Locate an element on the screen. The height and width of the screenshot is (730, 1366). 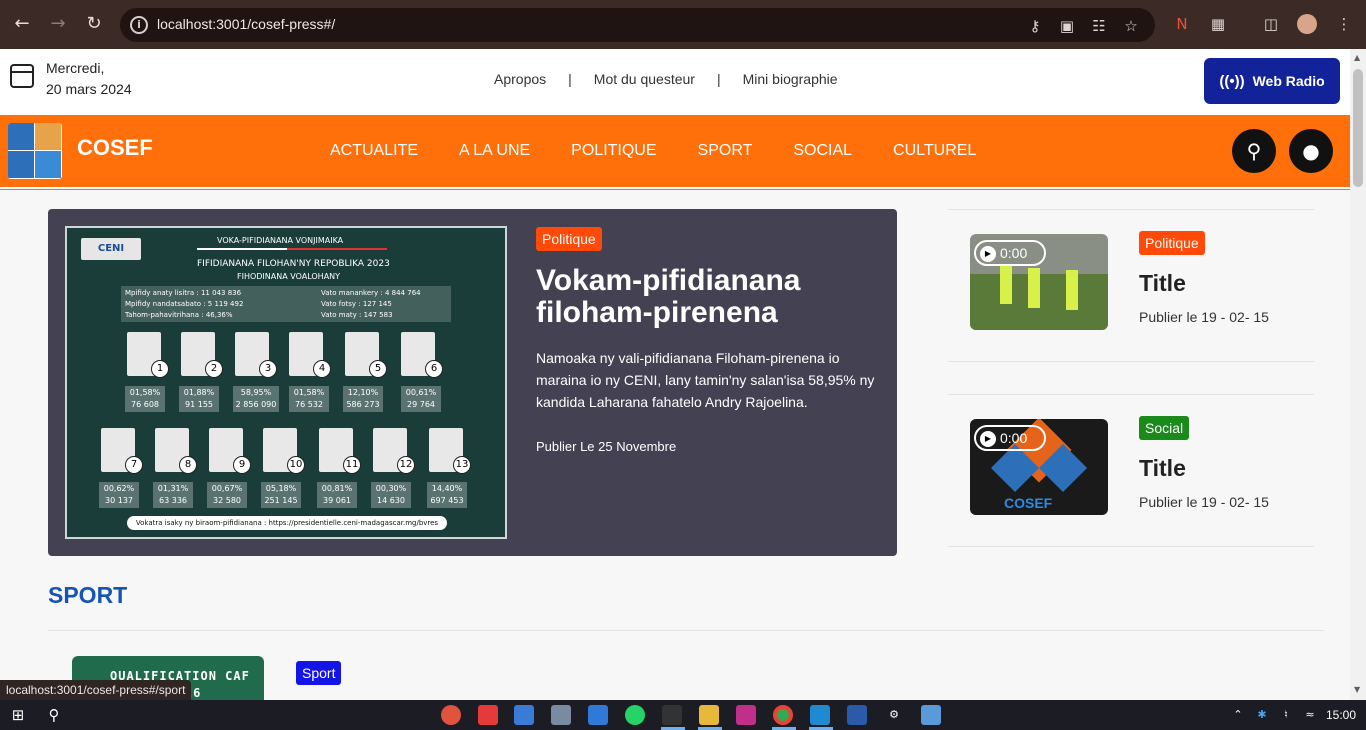
search-button: ⚲ is located at coordinates (1254, 151).